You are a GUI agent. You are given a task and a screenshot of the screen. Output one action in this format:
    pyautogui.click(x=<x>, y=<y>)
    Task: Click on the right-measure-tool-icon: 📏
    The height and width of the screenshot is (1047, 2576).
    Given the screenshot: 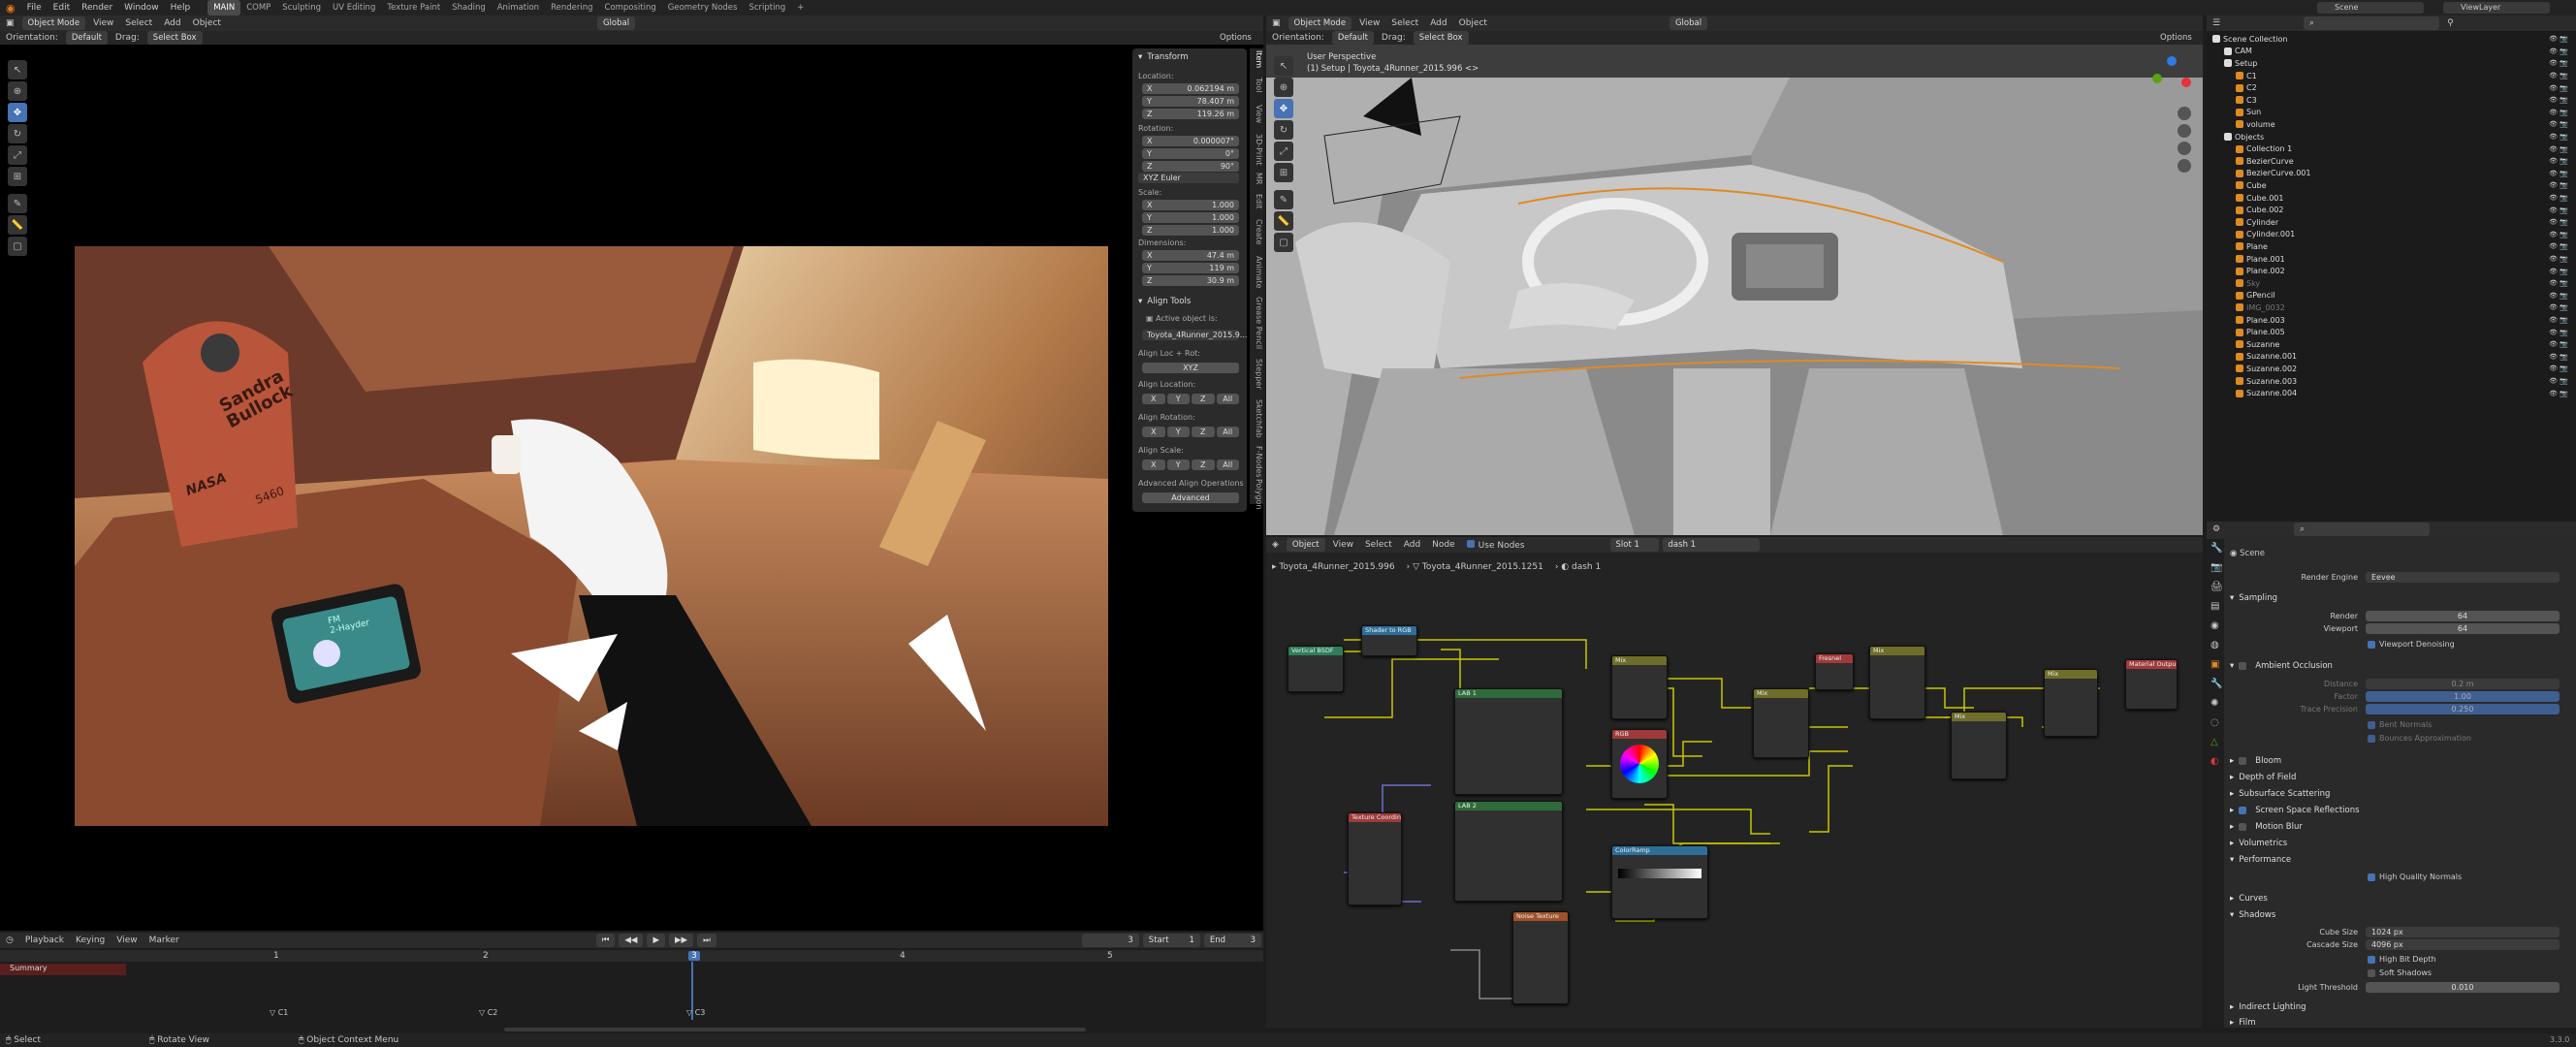 What is the action you would take?
    pyautogui.click(x=1283, y=221)
    